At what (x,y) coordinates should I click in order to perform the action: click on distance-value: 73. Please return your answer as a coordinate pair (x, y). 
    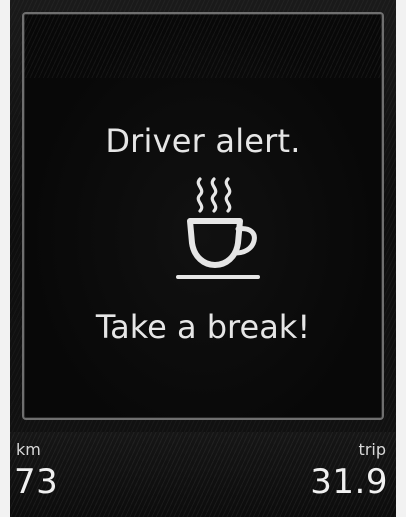
    Looking at the image, I should click on (36, 482).